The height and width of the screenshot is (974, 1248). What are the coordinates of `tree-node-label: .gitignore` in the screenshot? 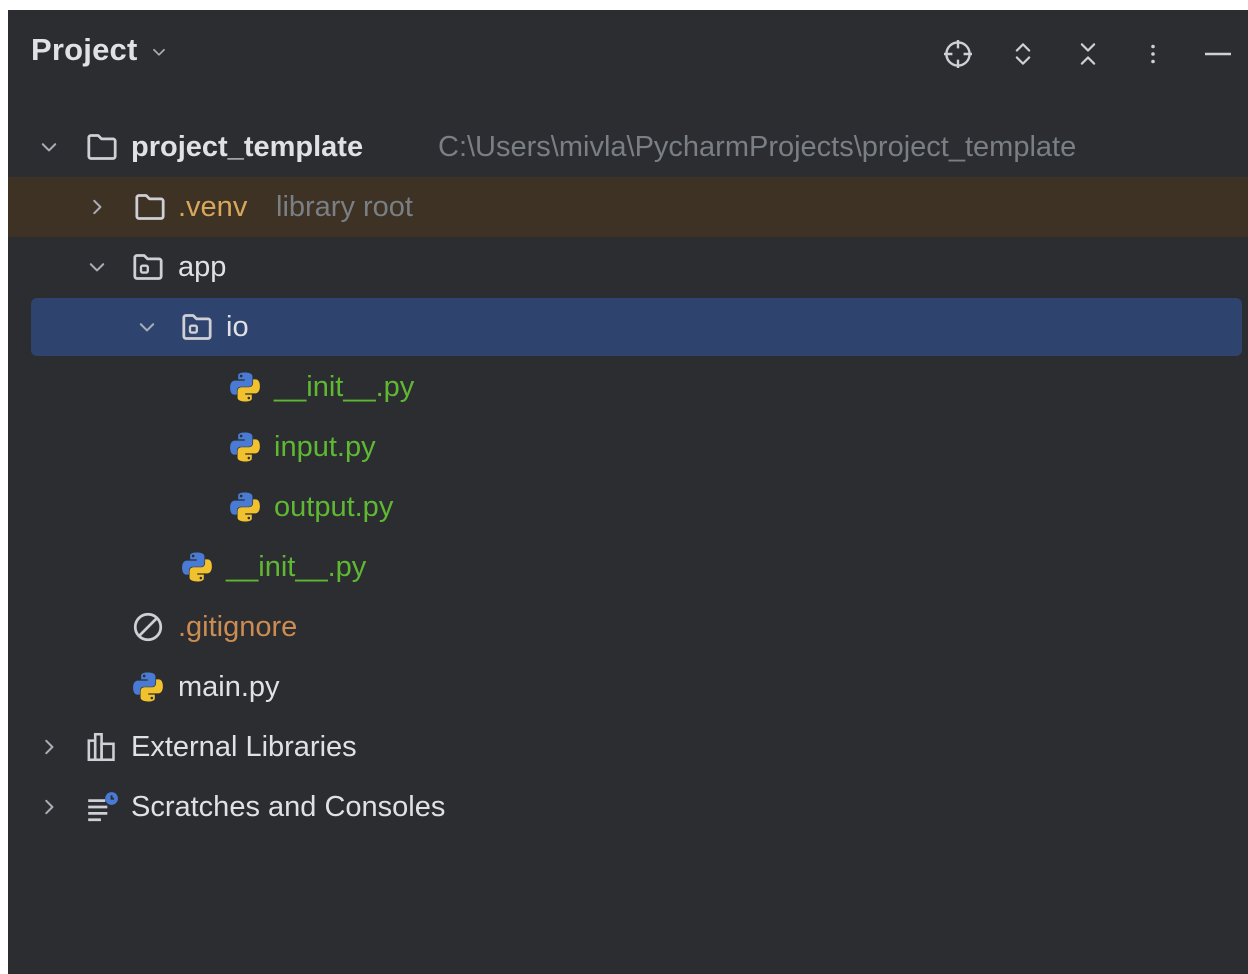 It's located at (238, 627).